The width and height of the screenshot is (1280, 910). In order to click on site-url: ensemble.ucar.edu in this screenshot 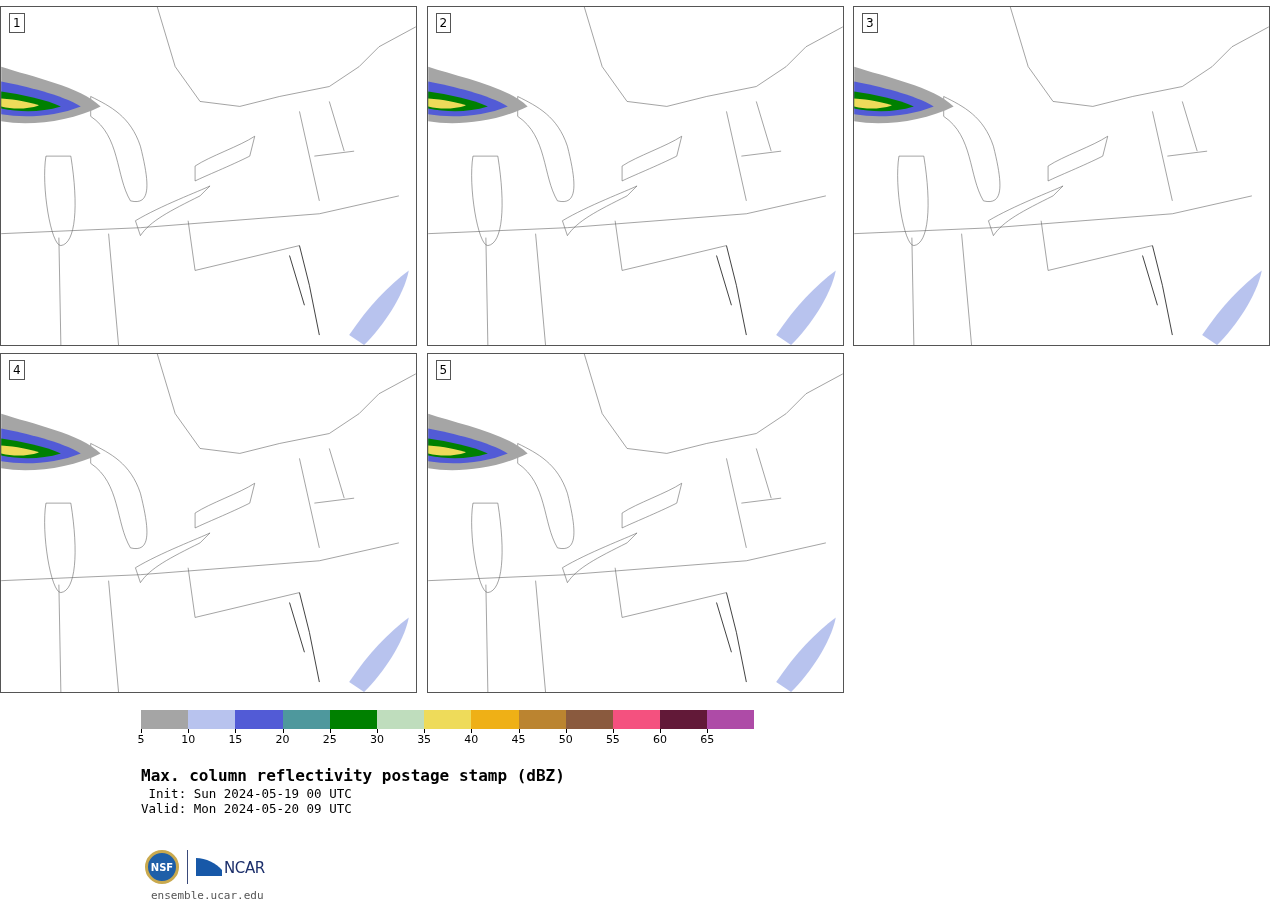, I will do `click(207, 895)`.